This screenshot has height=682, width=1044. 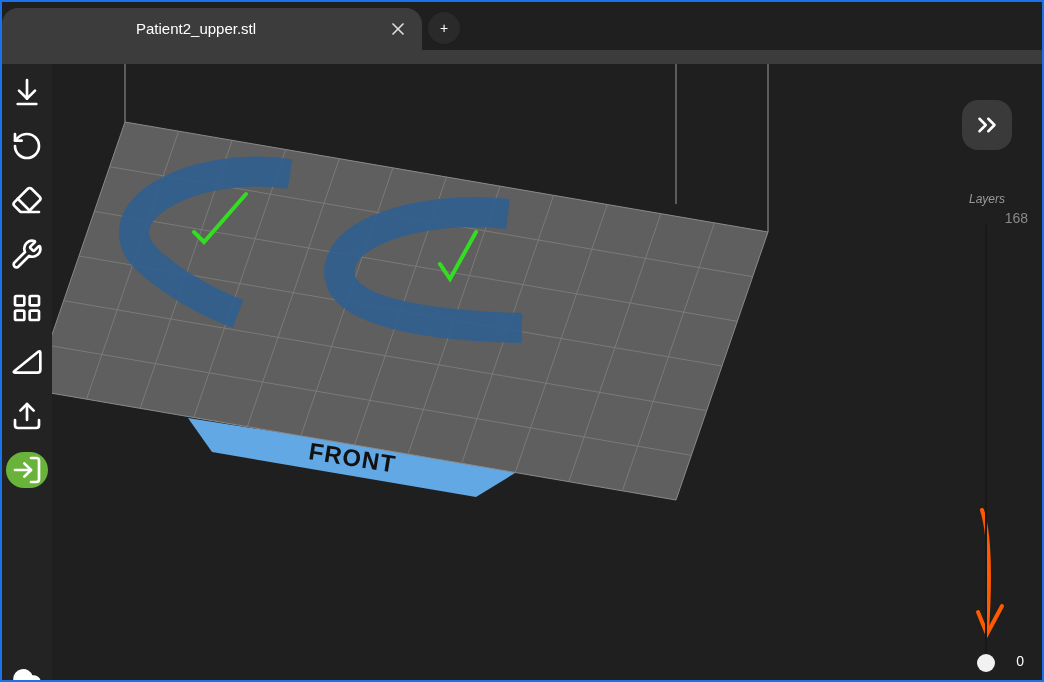 What do you see at coordinates (27, 146) in the screenshot?
I see `rotate-icon` at bounding box center [27, 146].